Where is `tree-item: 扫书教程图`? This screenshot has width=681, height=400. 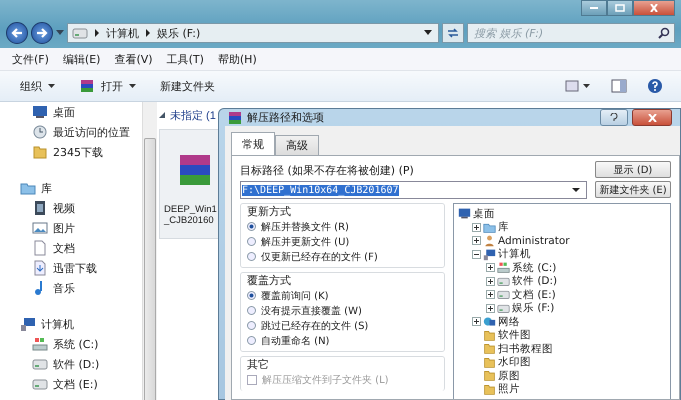
tree-item: 扫书教程图 is located at coordinates (525, 349).